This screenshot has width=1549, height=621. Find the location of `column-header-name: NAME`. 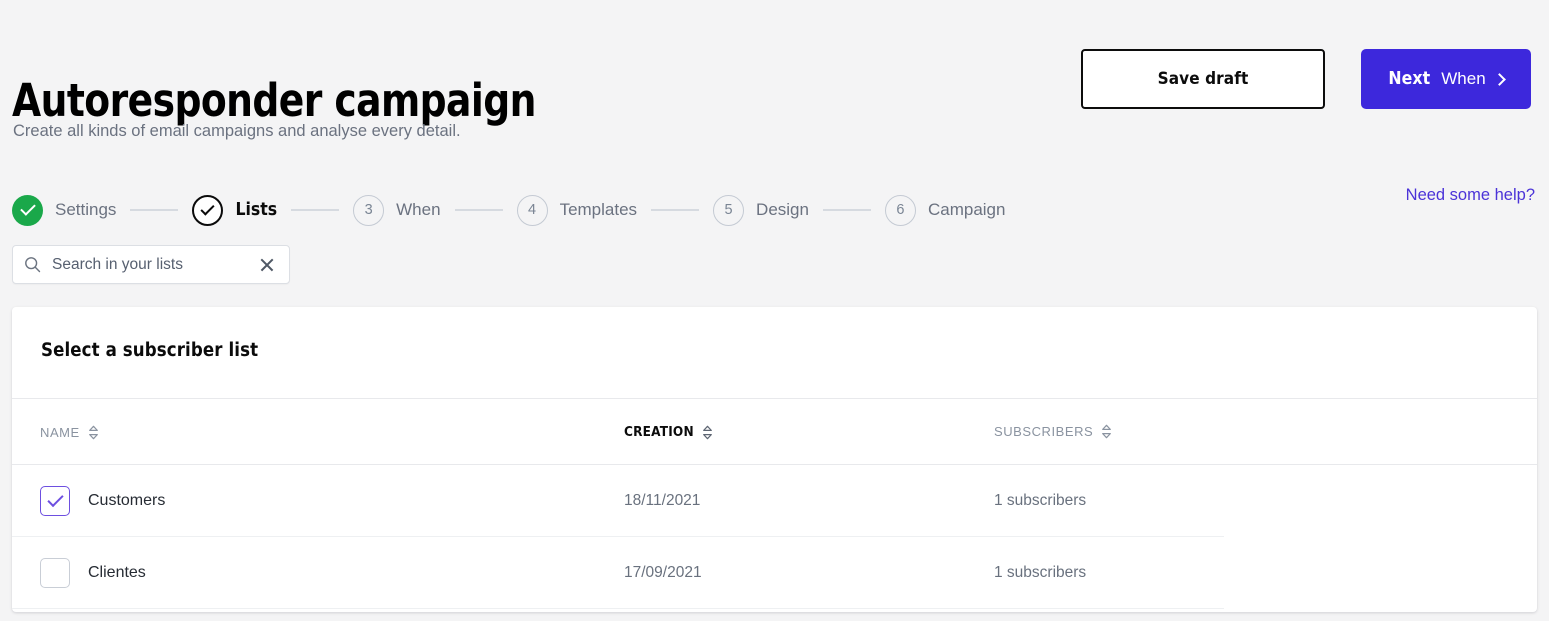

column-header-name: NAME is located at coordinates (69, 432).